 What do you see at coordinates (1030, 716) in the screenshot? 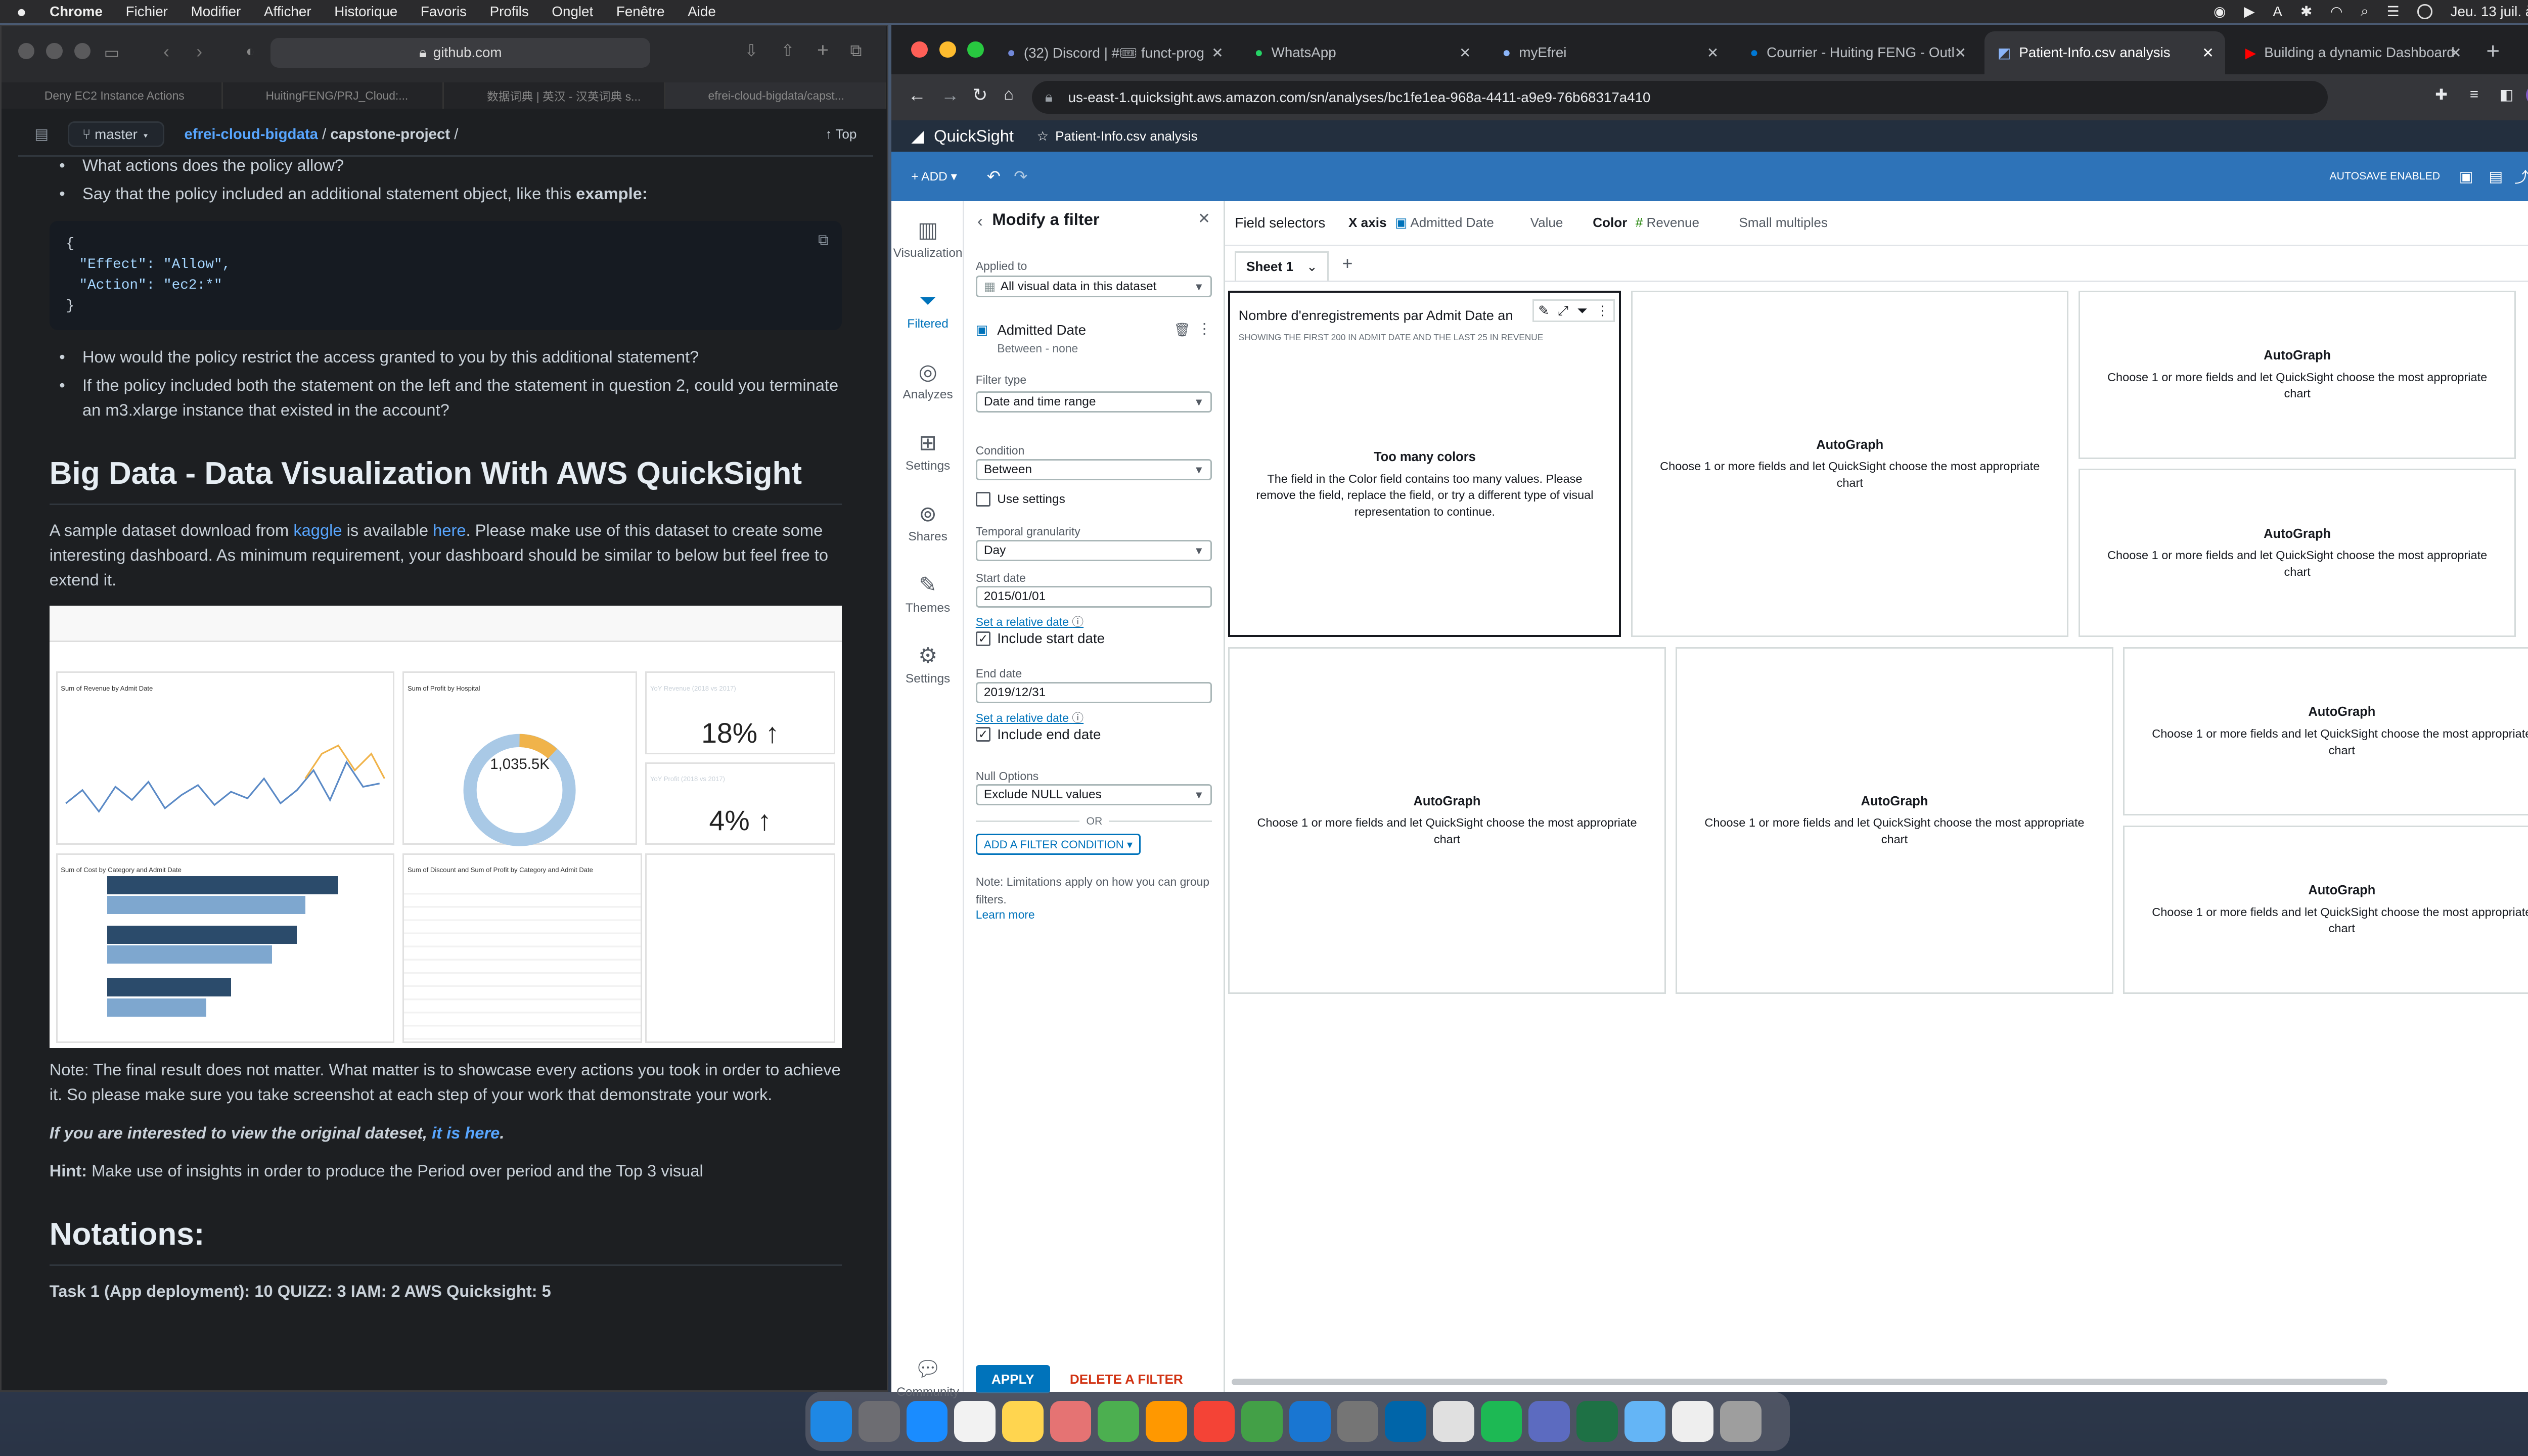
I see `set-relative-end-link: Set a relative date ⓘ` at bounding box center [1030, 716].